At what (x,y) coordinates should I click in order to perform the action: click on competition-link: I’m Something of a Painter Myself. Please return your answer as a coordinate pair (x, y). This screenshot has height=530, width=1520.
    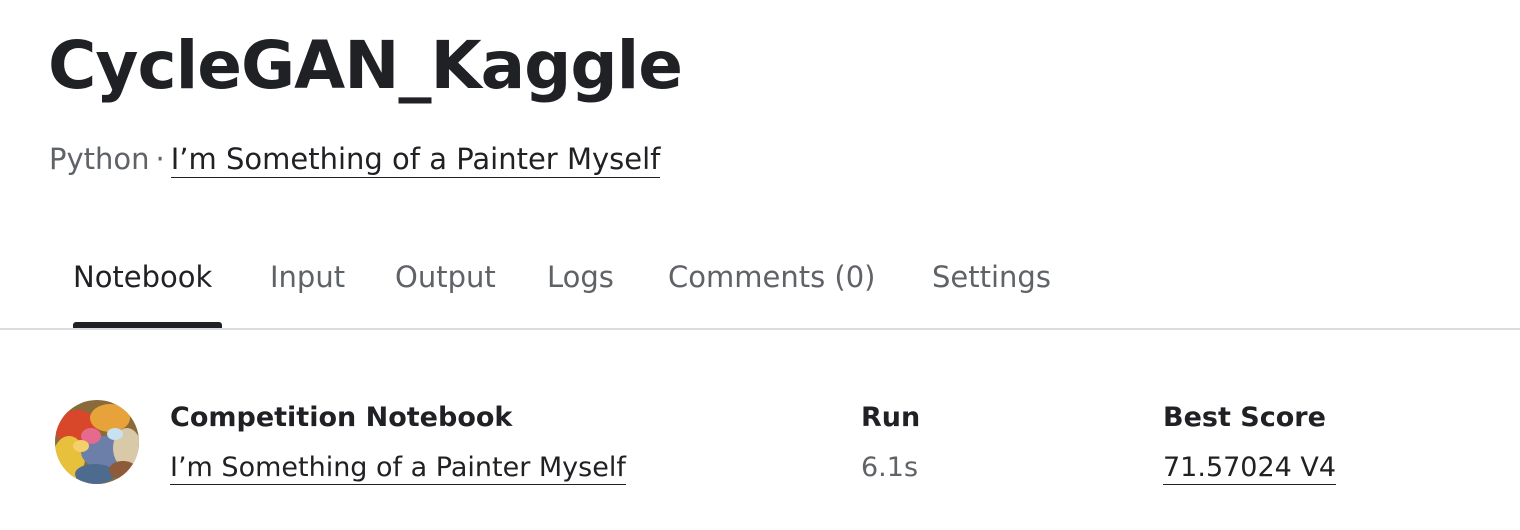
    Looking at the image, I should click on (415, 160).